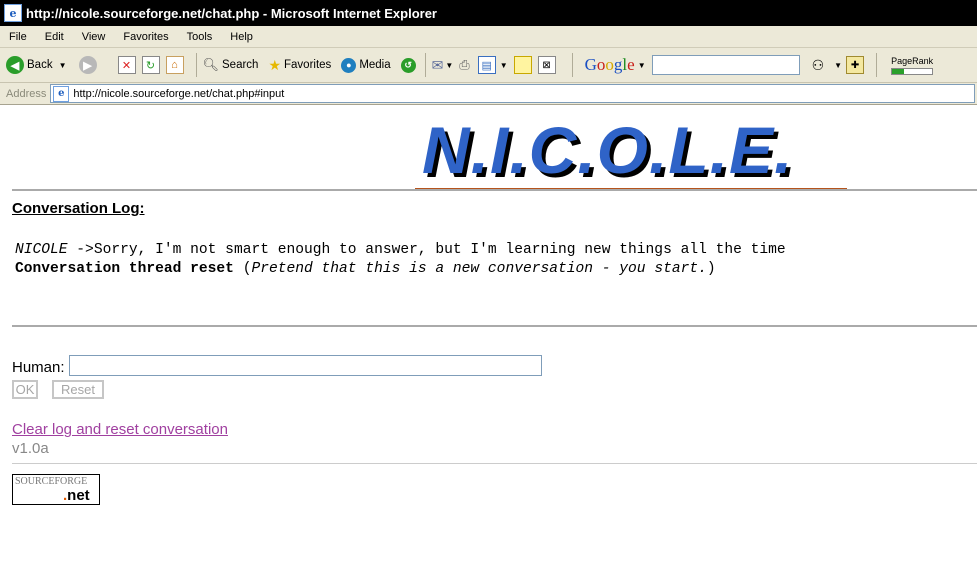 The height and width of the screenshot is (575, 977). I want to click on bot-name: NICOLE, so click(41, 250).